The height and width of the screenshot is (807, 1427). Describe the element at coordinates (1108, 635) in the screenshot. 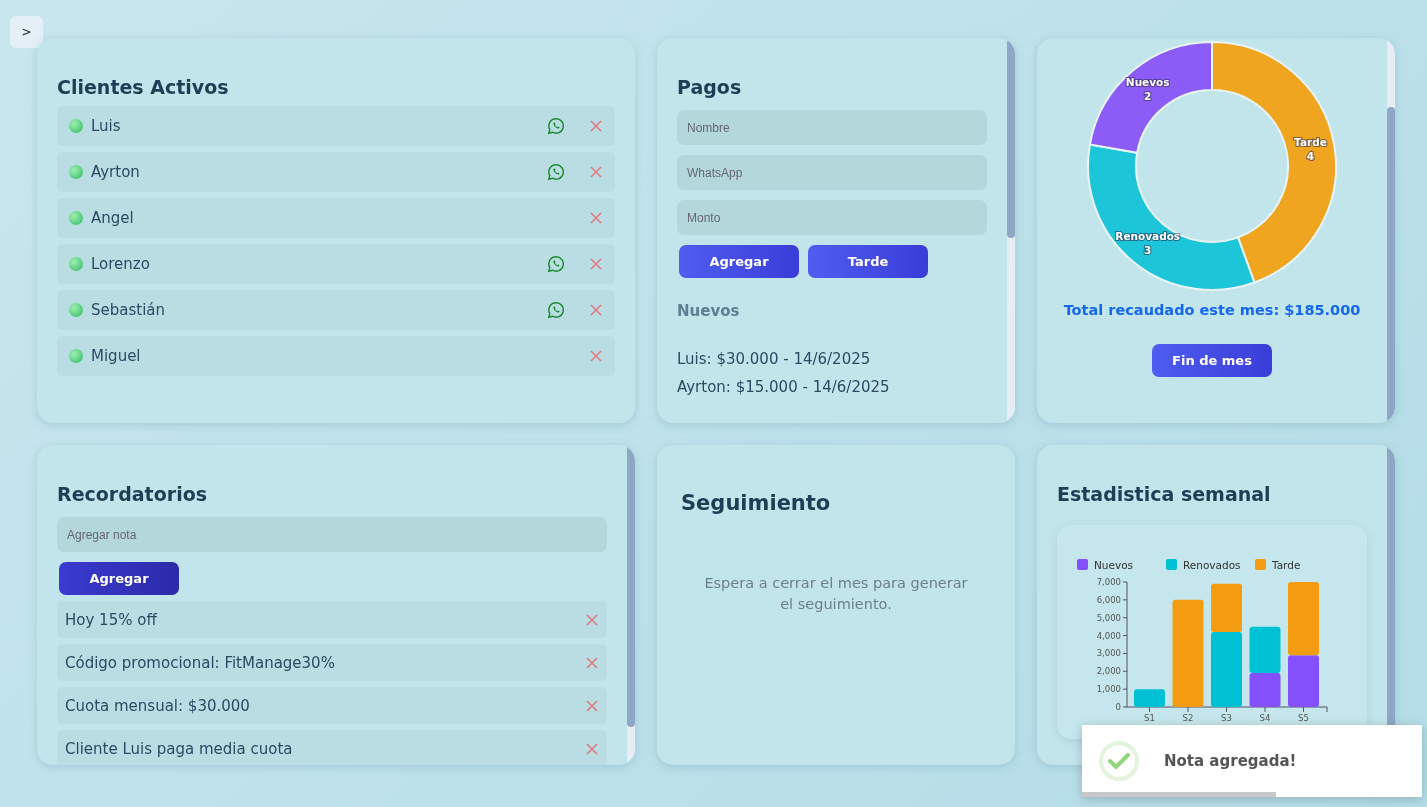

I see `tick-label: 4,000` at that location.